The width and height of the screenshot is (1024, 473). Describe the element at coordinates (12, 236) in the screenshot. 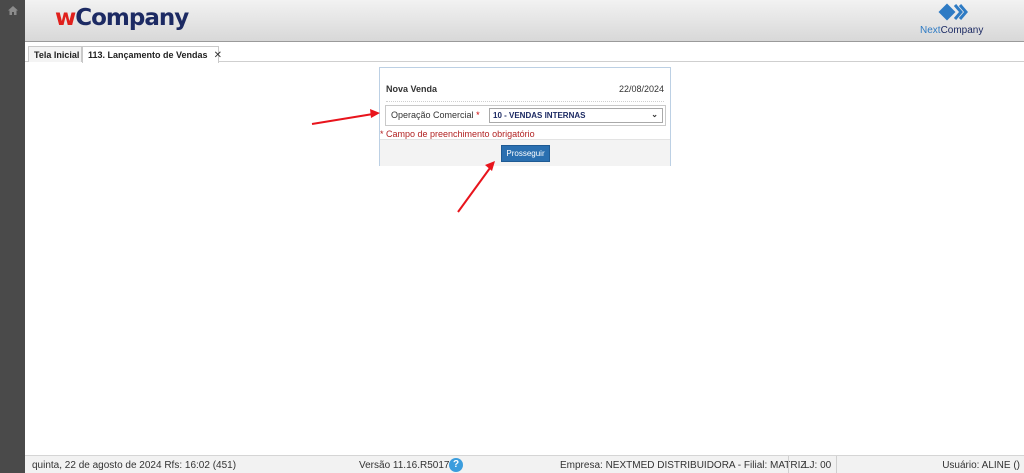

I see `left-sidebar` at that location.